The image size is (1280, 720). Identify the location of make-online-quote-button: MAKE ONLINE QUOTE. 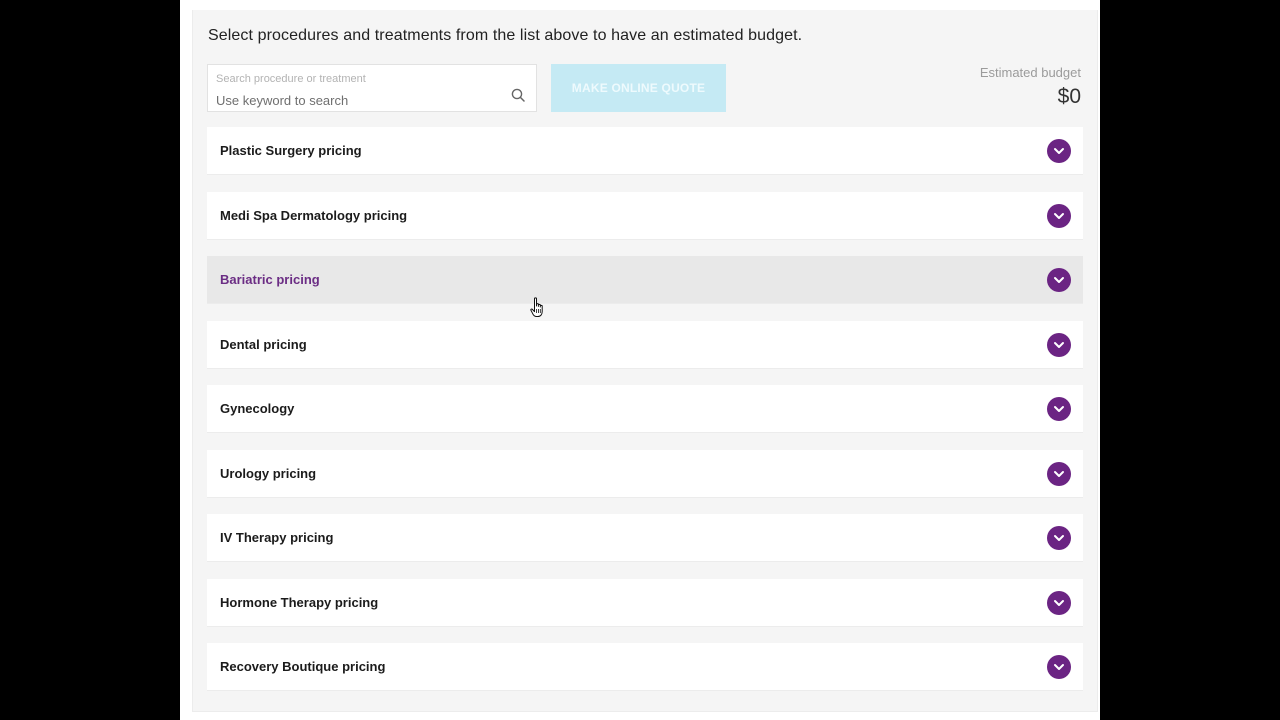
(638, 88).